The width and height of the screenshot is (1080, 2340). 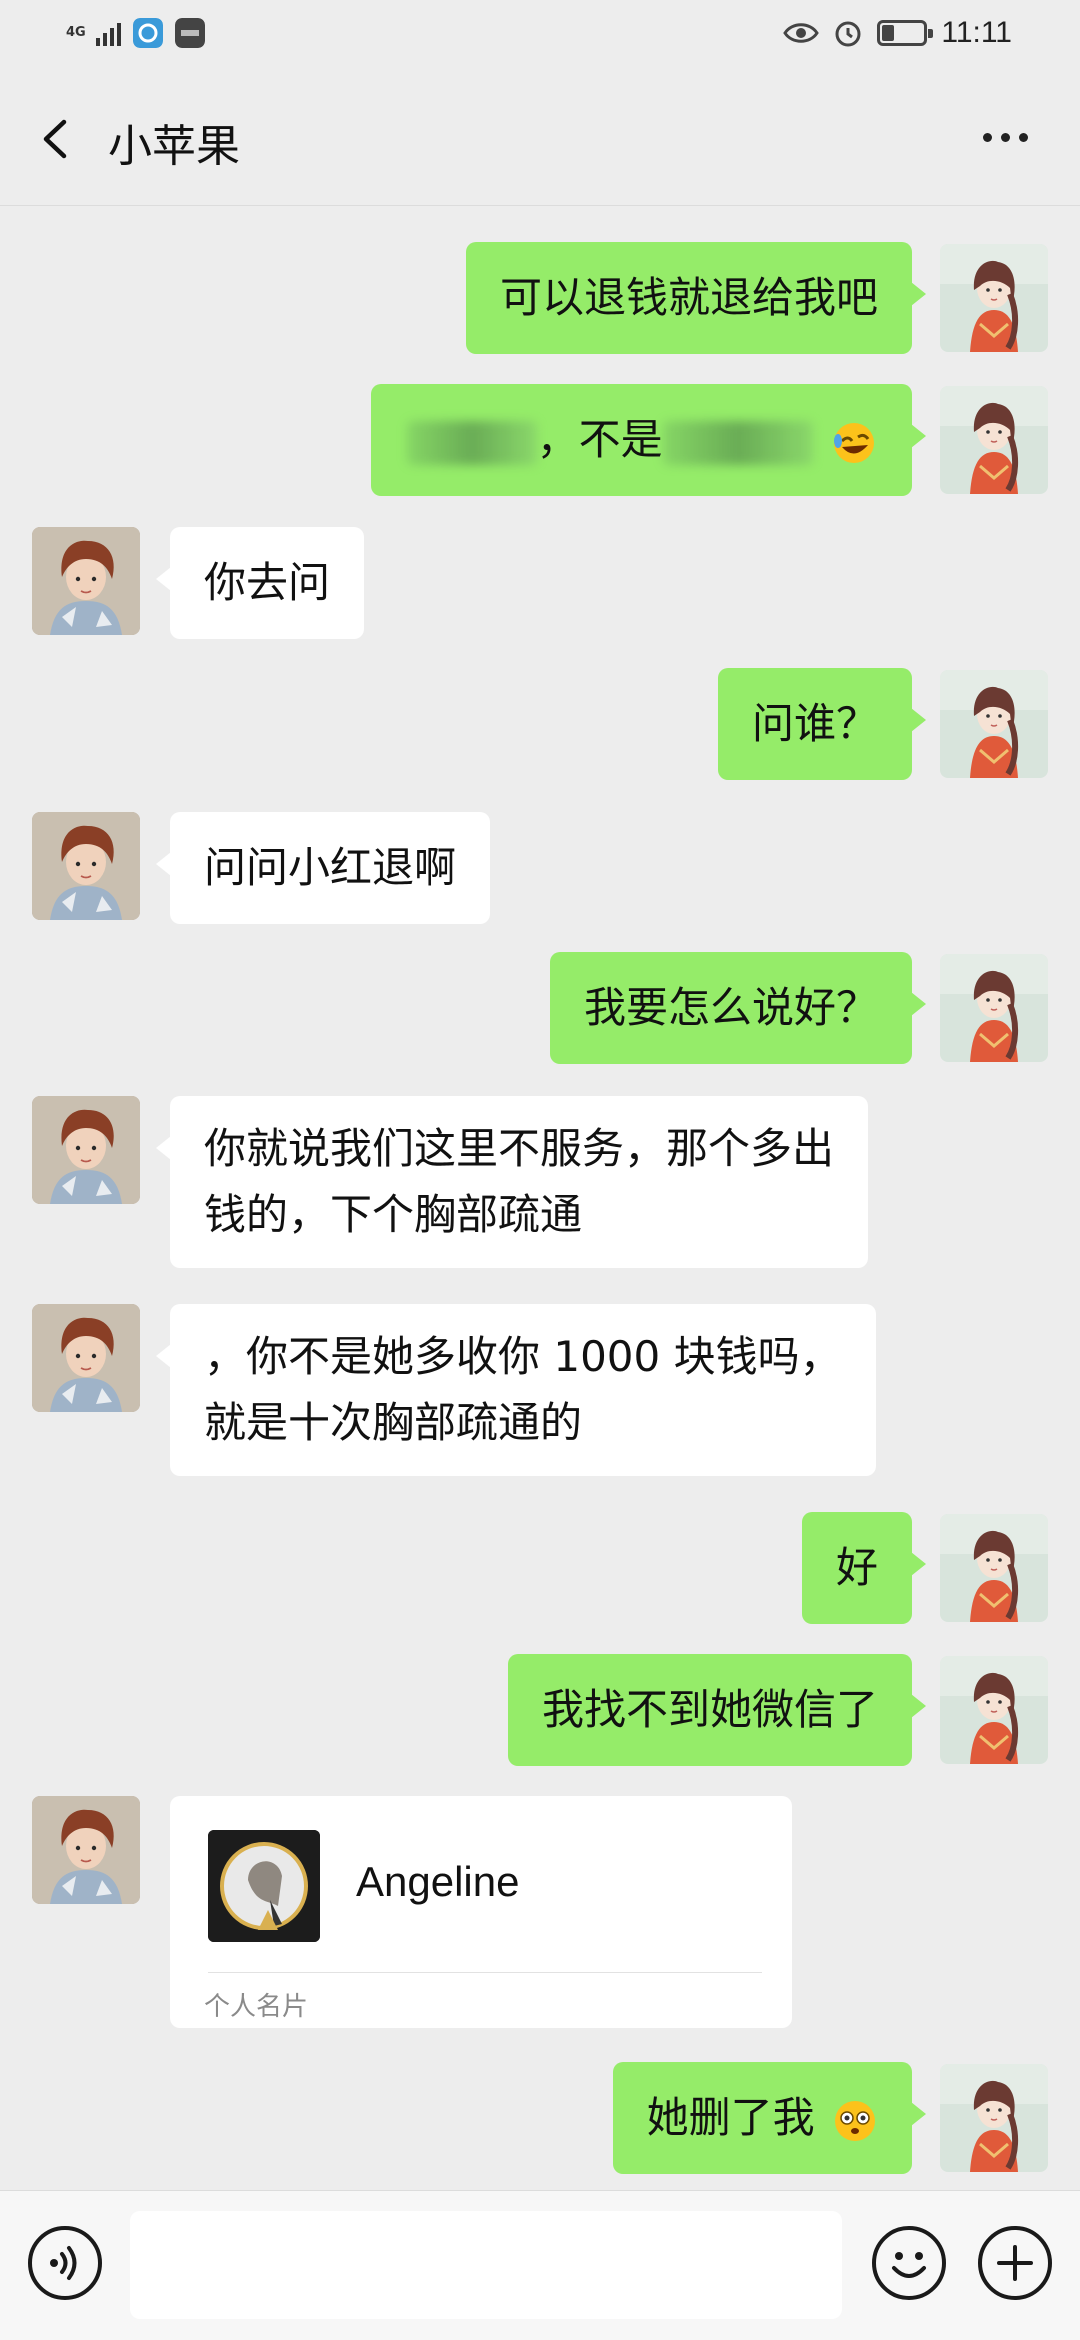 I want to click on signal-icon, so click(x=108, y=33).